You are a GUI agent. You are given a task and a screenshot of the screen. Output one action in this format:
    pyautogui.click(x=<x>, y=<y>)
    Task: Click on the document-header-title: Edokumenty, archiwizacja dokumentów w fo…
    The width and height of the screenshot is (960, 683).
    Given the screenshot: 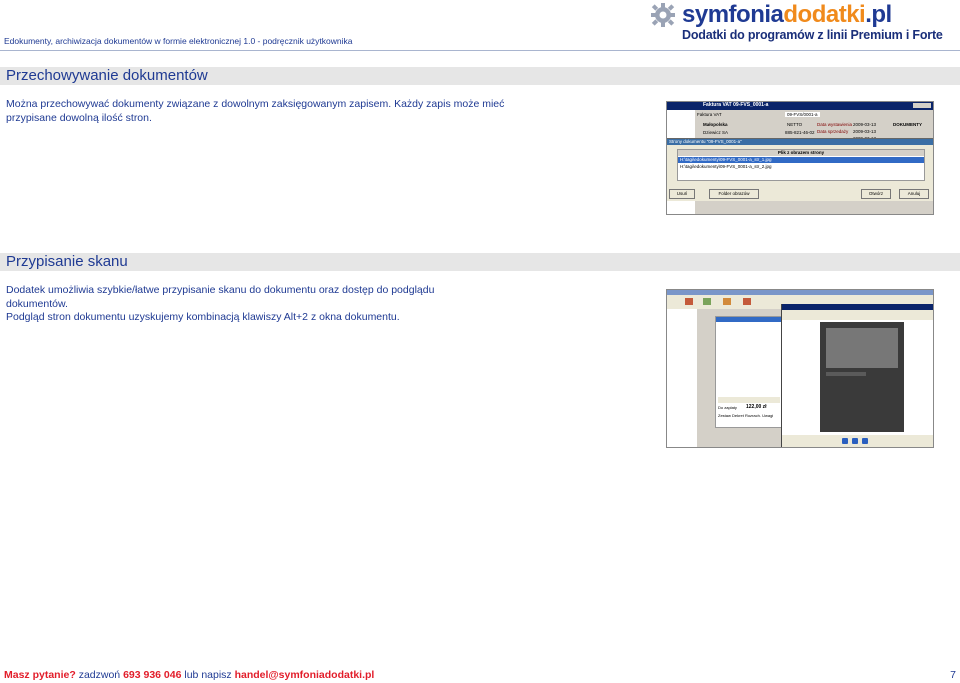 What is the action you would take?
    pyautogui.click(x=178, y=41)
    